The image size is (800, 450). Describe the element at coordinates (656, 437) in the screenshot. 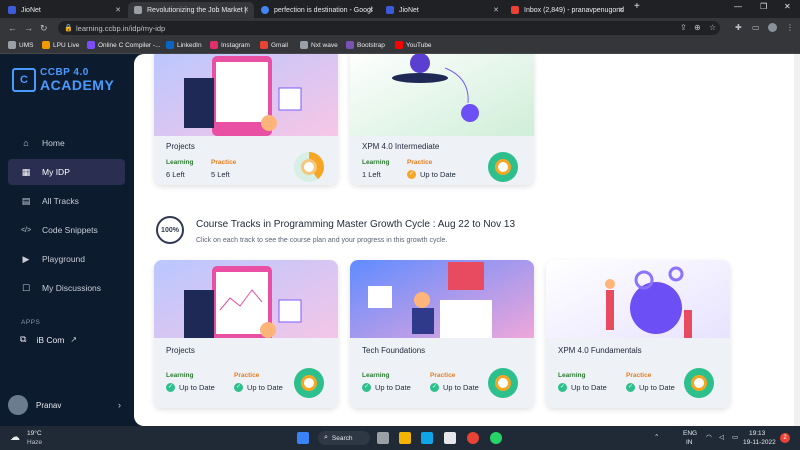

I see `chevron-up-icon: ⌃` at that location.